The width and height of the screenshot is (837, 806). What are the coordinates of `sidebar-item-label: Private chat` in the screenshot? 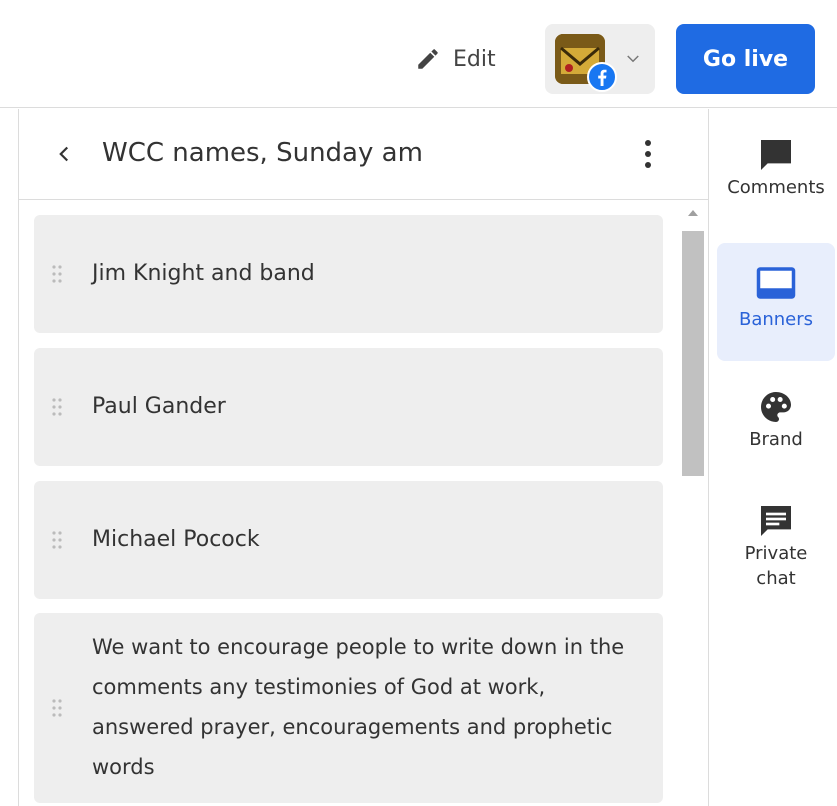 It's located at (776, 566).